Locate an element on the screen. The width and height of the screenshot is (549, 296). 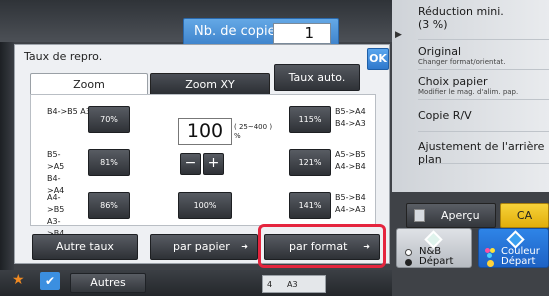
autre-taux-button: Autre taux is located at coordinates (85, 247).